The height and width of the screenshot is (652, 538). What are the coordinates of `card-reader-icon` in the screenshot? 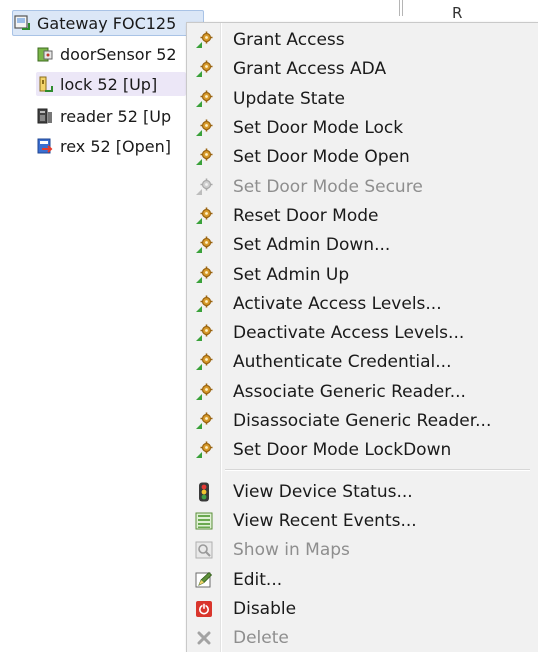 It's located at (44, 116).